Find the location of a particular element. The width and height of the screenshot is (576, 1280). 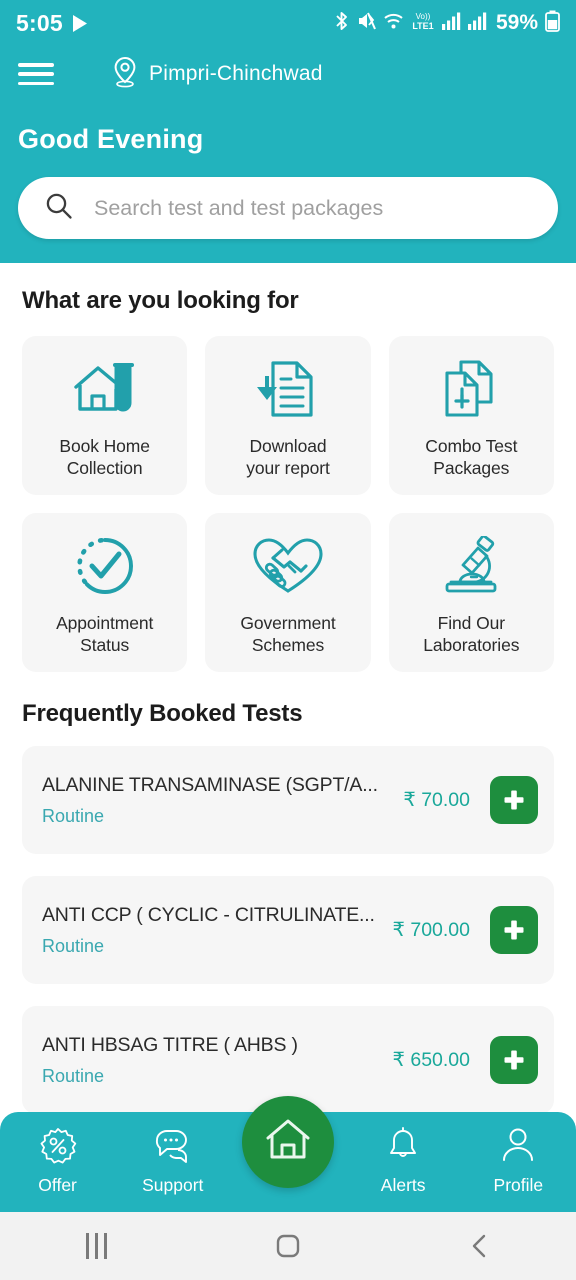

nav-item-alerts: Alerts is located at coordinates (403, 1161).